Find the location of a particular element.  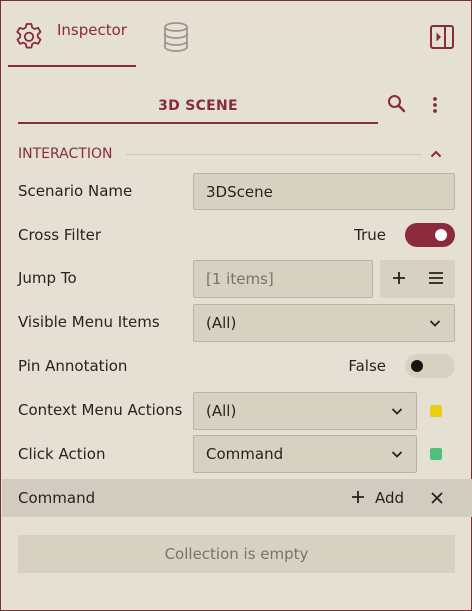

database-icon is located at coordinates (176, 39).